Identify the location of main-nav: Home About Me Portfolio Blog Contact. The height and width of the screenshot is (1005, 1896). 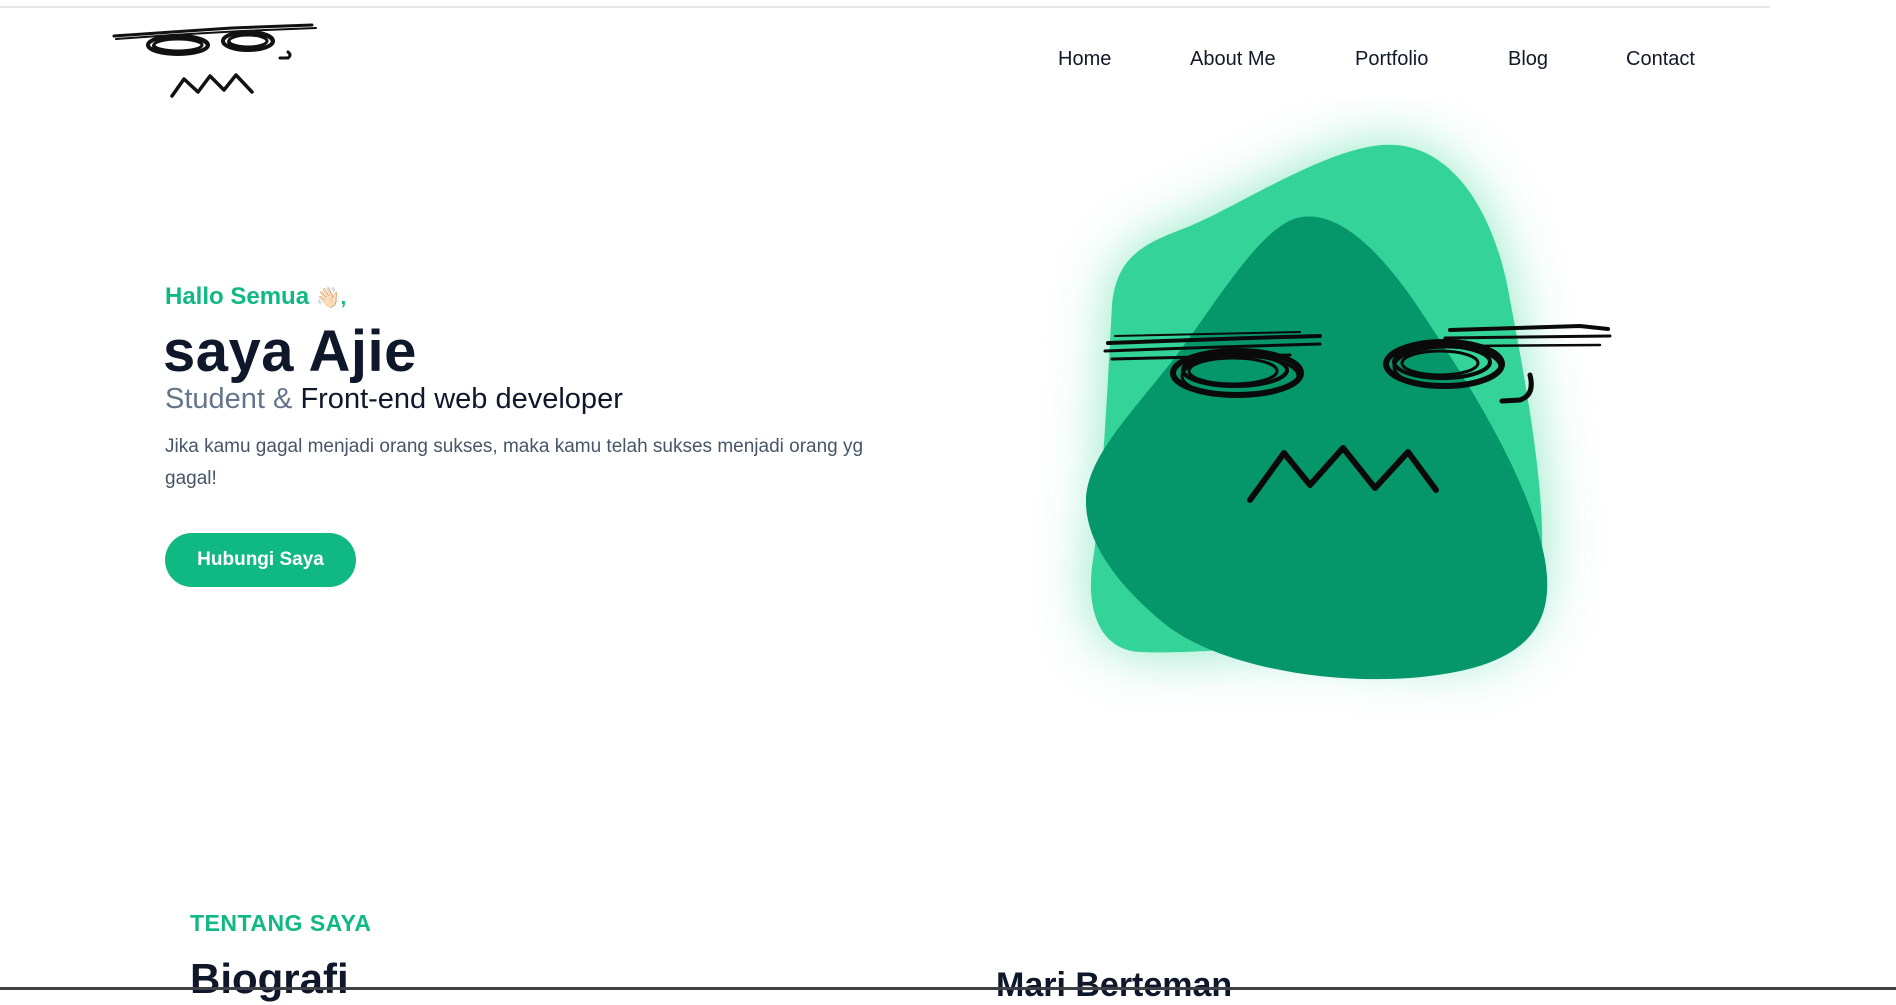
(948, 63).